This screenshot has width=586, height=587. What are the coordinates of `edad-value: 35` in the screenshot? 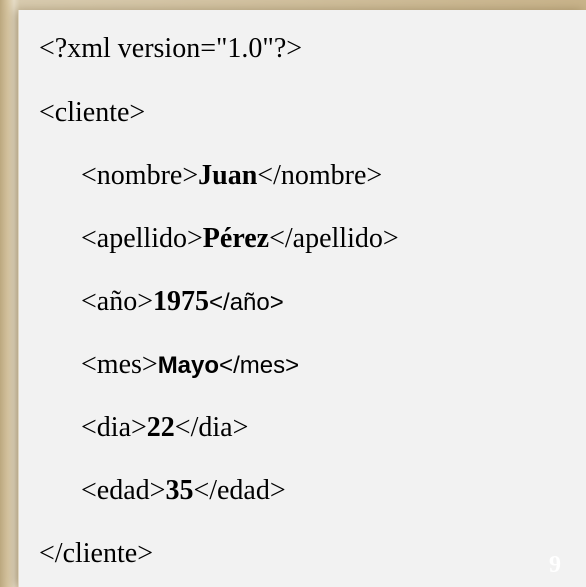 It's located at (179, 490).